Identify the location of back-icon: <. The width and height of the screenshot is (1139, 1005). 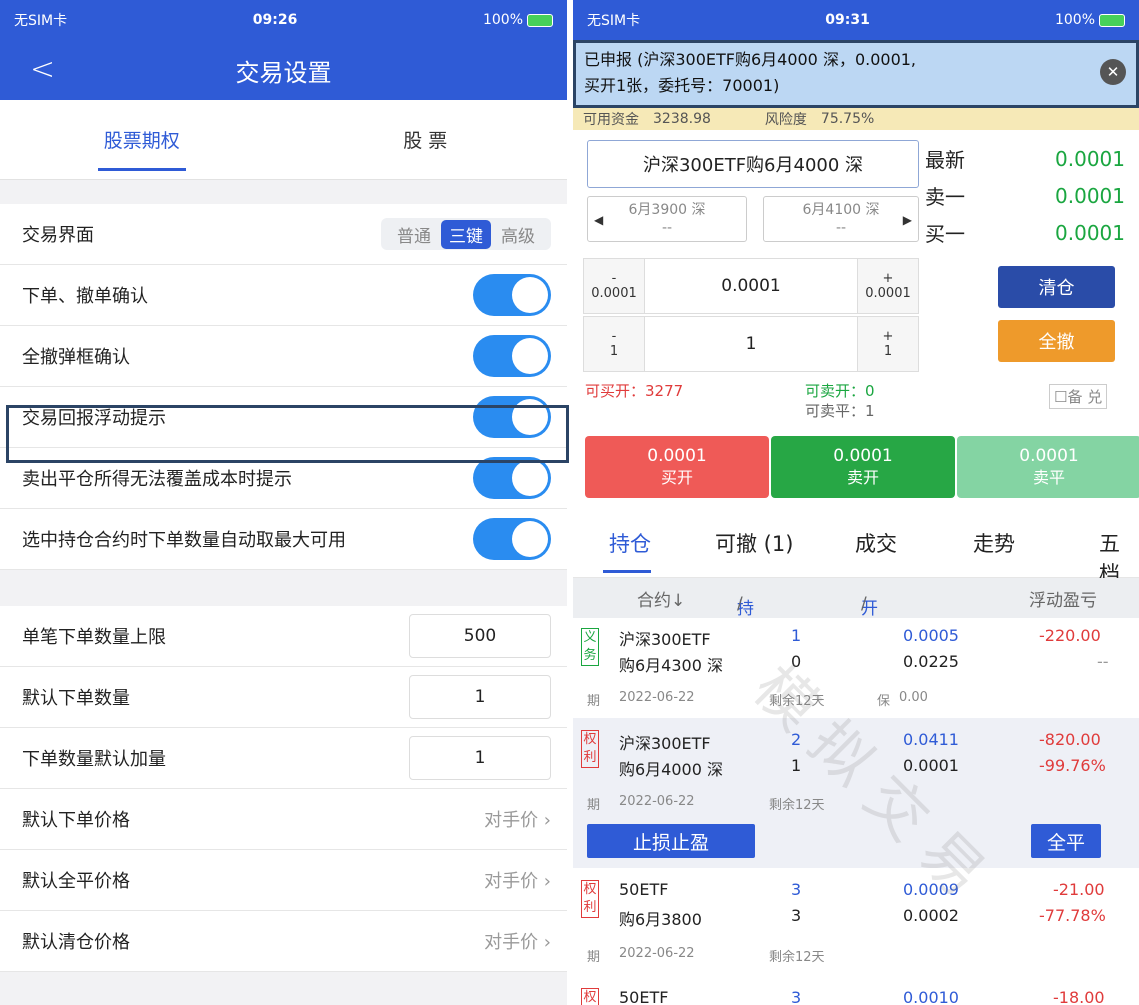
(42, 69).